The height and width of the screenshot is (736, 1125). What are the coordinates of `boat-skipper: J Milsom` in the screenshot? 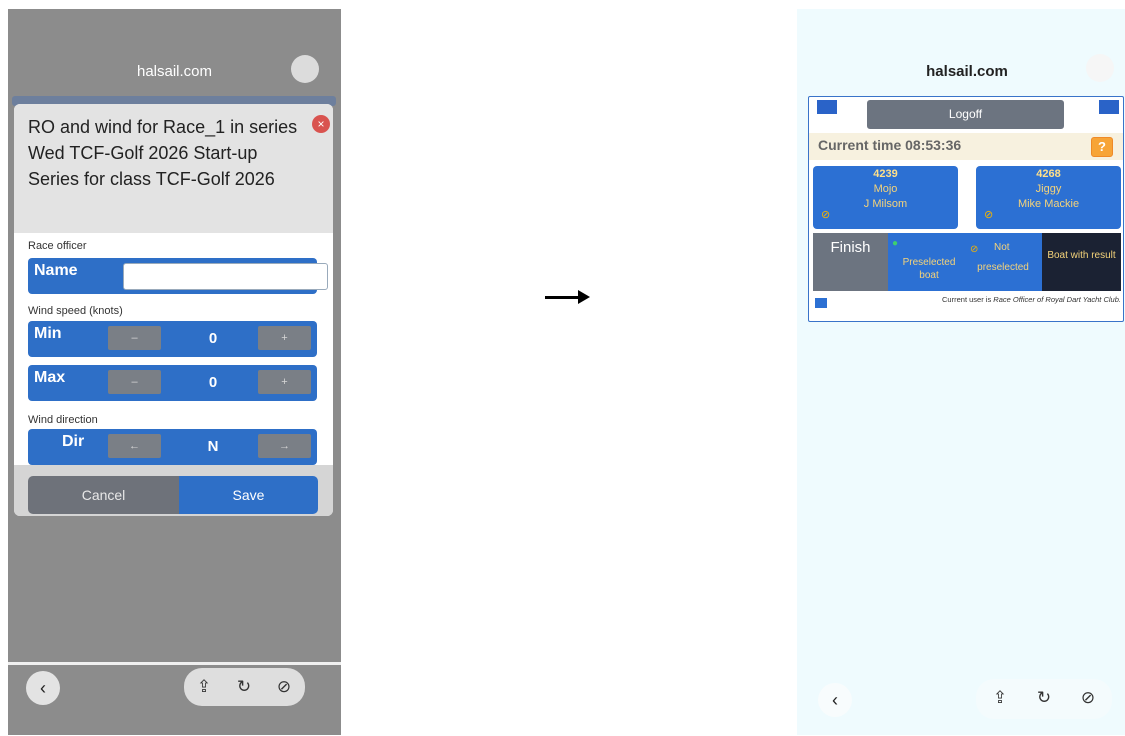 It's located at (885, 204).